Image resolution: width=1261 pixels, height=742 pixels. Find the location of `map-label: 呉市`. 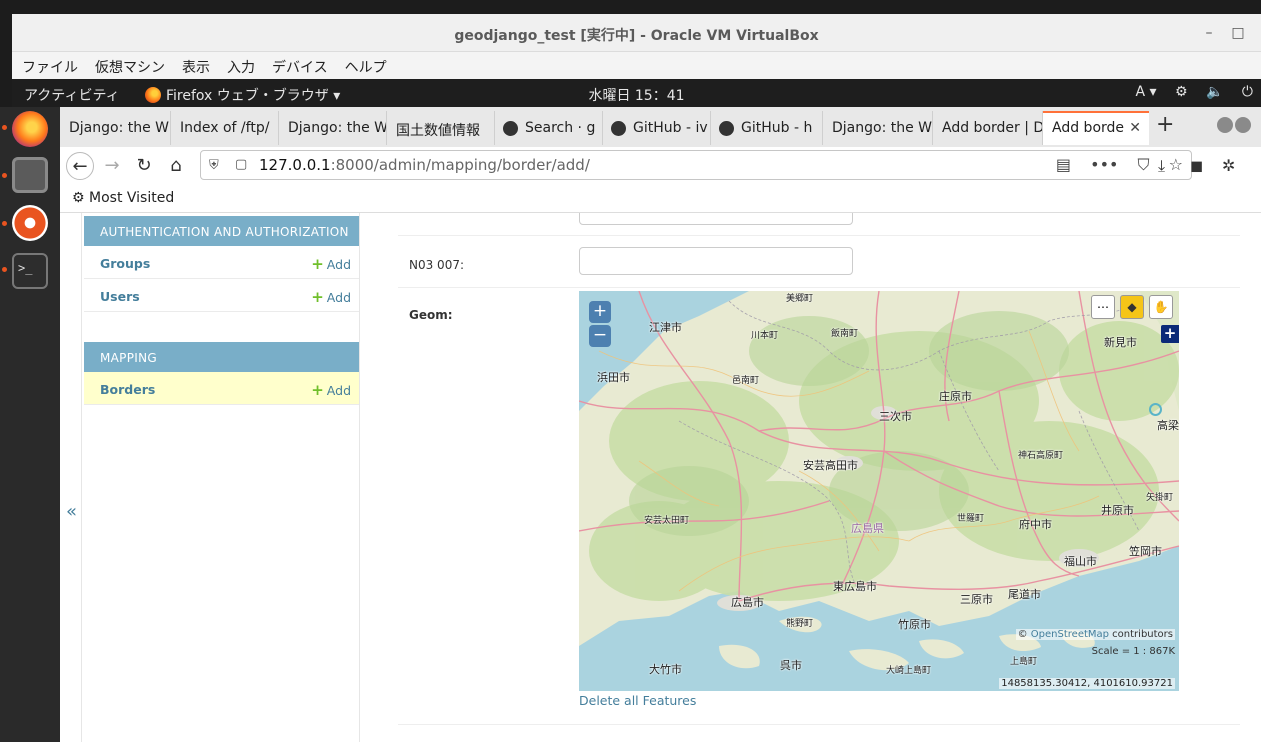

map-label: 呉市 is located at coordinates (791, 665).